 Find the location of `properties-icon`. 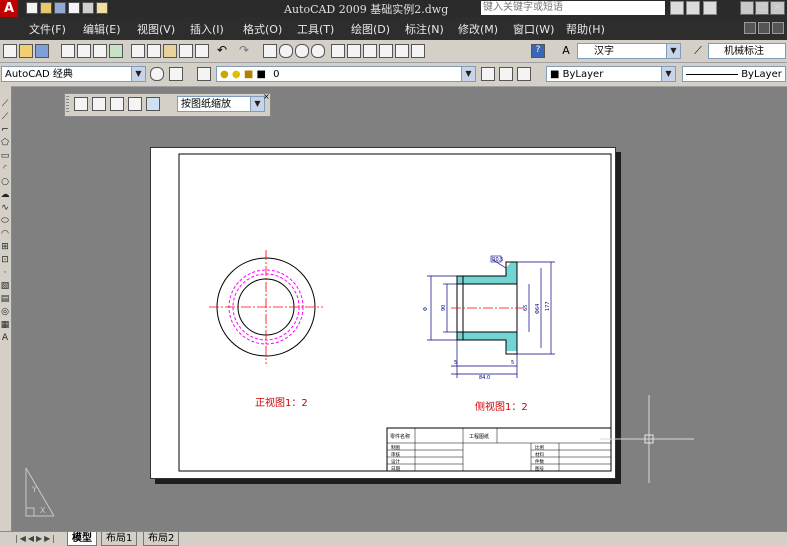

properties-icon is located at coordinates (338, 51).